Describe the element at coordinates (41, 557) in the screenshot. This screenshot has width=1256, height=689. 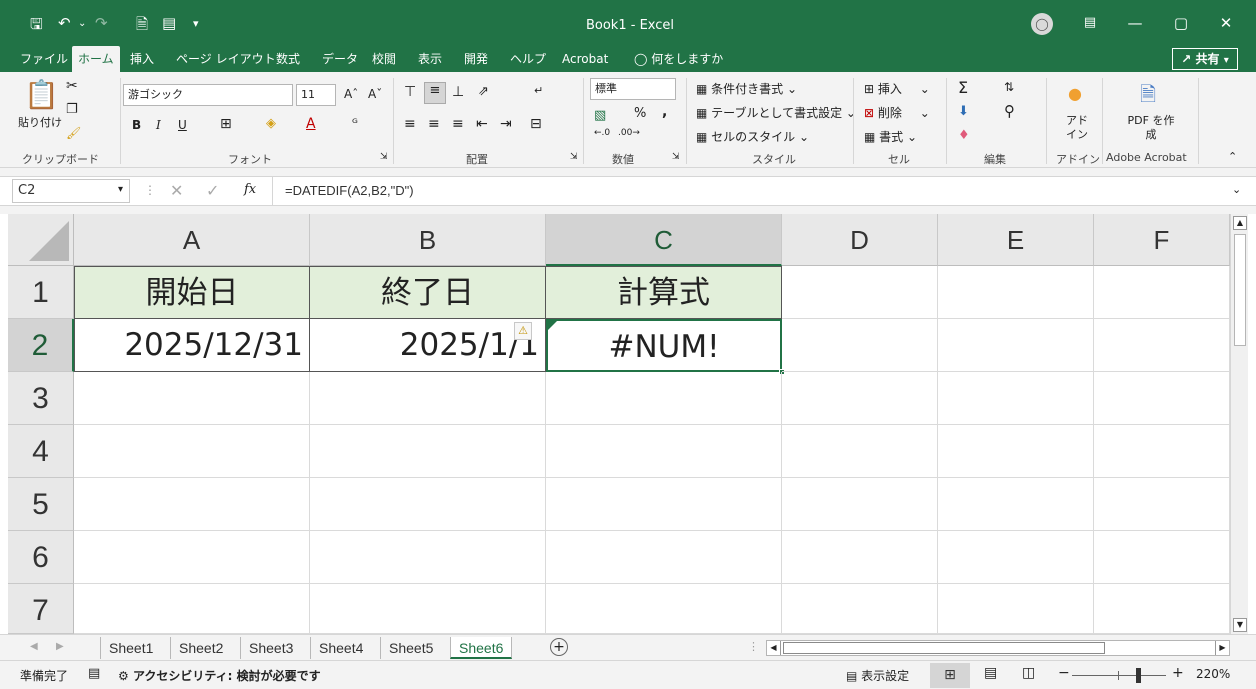
I see `row-header-6: 6` at that location.